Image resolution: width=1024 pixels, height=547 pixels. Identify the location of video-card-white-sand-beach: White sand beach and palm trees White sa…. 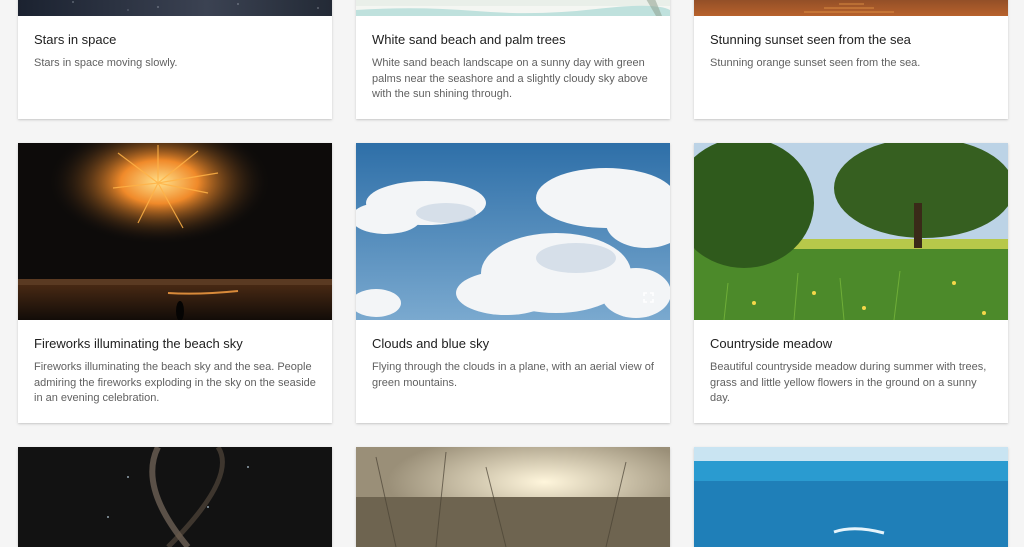
(513, 59).